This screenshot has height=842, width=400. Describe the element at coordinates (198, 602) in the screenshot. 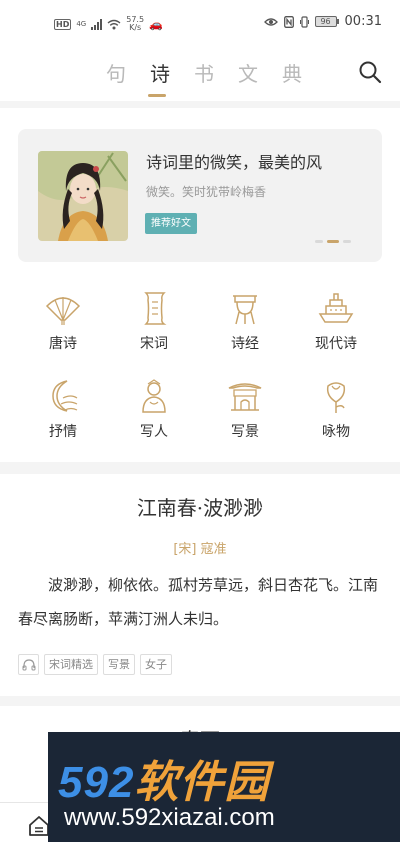

I see `poem-body: 波渺渺，柳依依。孤村芳草远，斜日杏花飞。江南春尽离肠断，苹满汀洲人未归。` at that location.